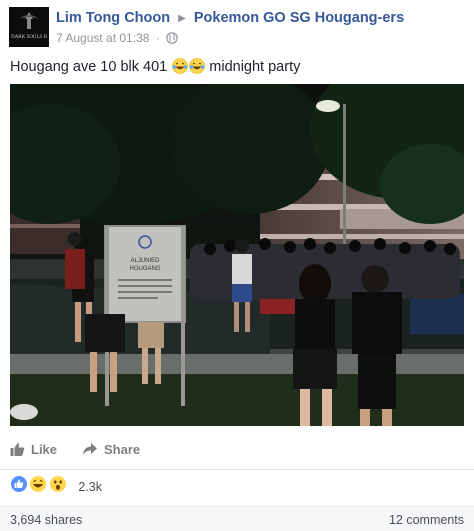 Image resolution: width=474 pixels, height=531 pixels. What do you see at coordinates (113, 18) in the screenshot?
I see `author-name: Lim Tong Choon` at bounding box center [113, 18].